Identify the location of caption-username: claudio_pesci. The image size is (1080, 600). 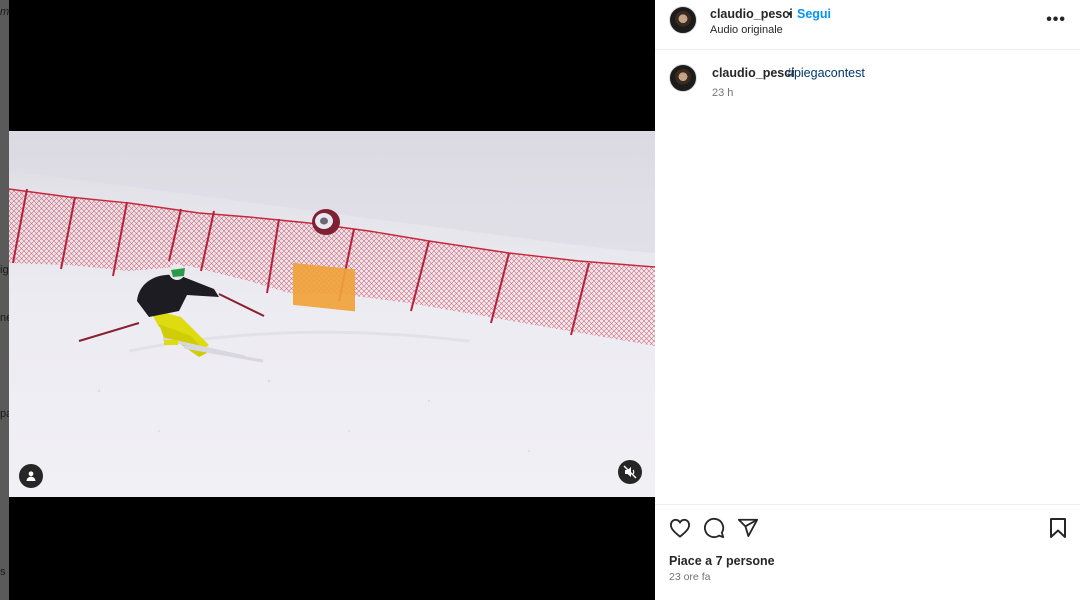
(753, 73).